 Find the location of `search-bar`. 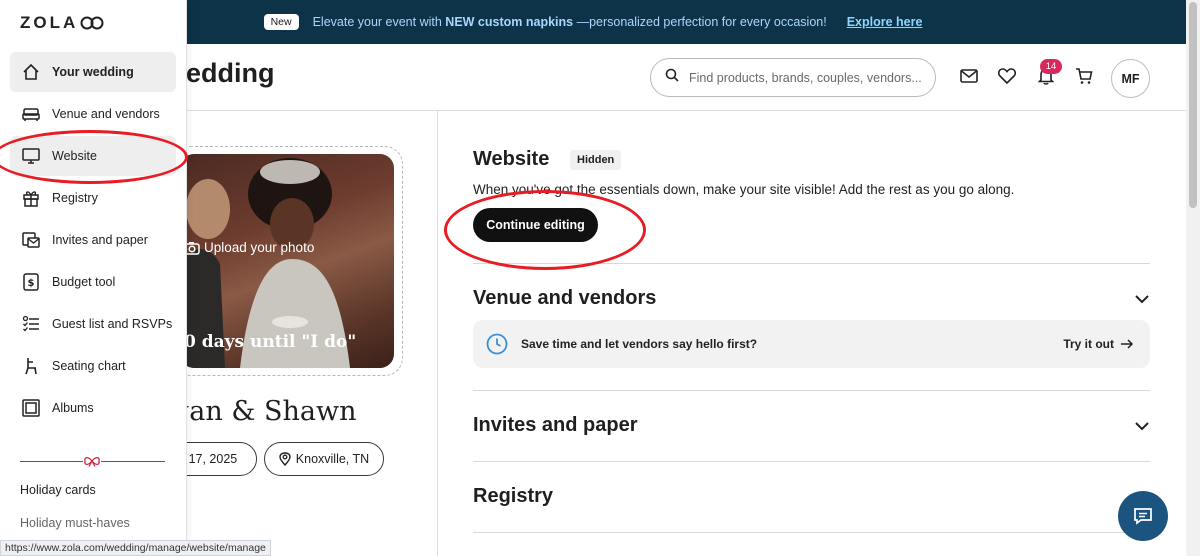

search-bar is located at coordinates (793, 77).